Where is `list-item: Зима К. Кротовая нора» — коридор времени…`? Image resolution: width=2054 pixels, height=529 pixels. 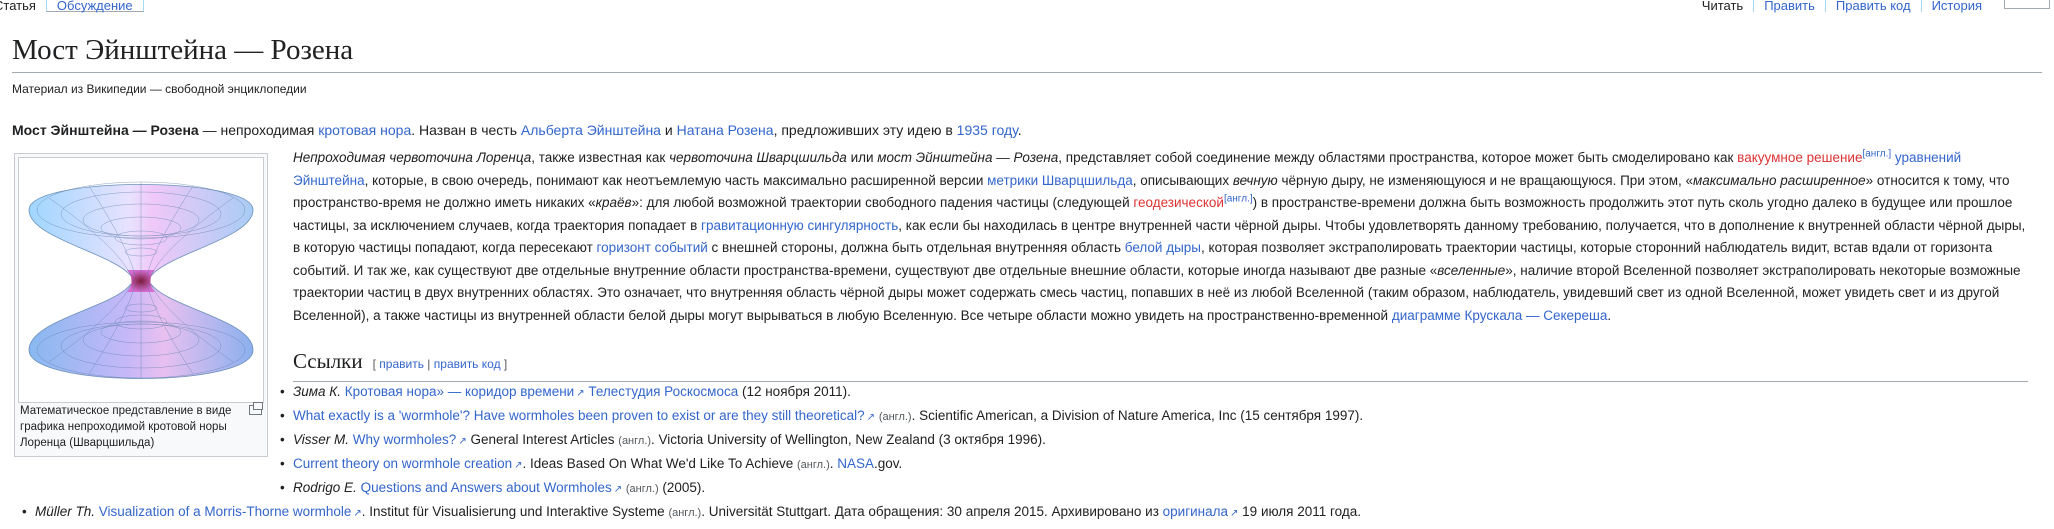
list-item: Зима К. Кротовая нора» — коридор времени… is located at coordinates (819, 394).